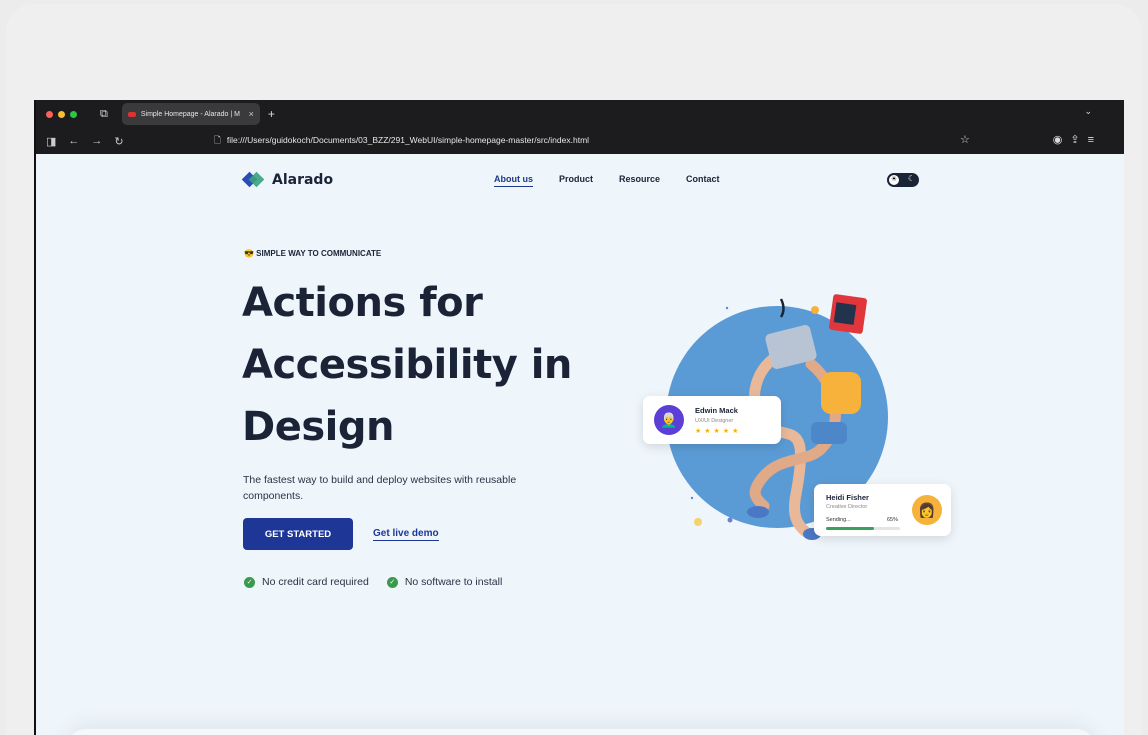  What do you see at coordinates (850, 528) in the screenshot?
I see `progress-fill` at bounding box center [850, 528].